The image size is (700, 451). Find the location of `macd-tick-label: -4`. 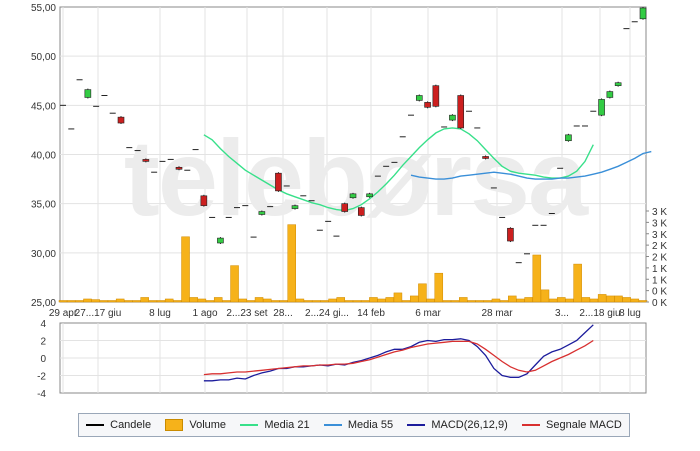

macd-tick-label: -4 is located at coordinates (41, 394).